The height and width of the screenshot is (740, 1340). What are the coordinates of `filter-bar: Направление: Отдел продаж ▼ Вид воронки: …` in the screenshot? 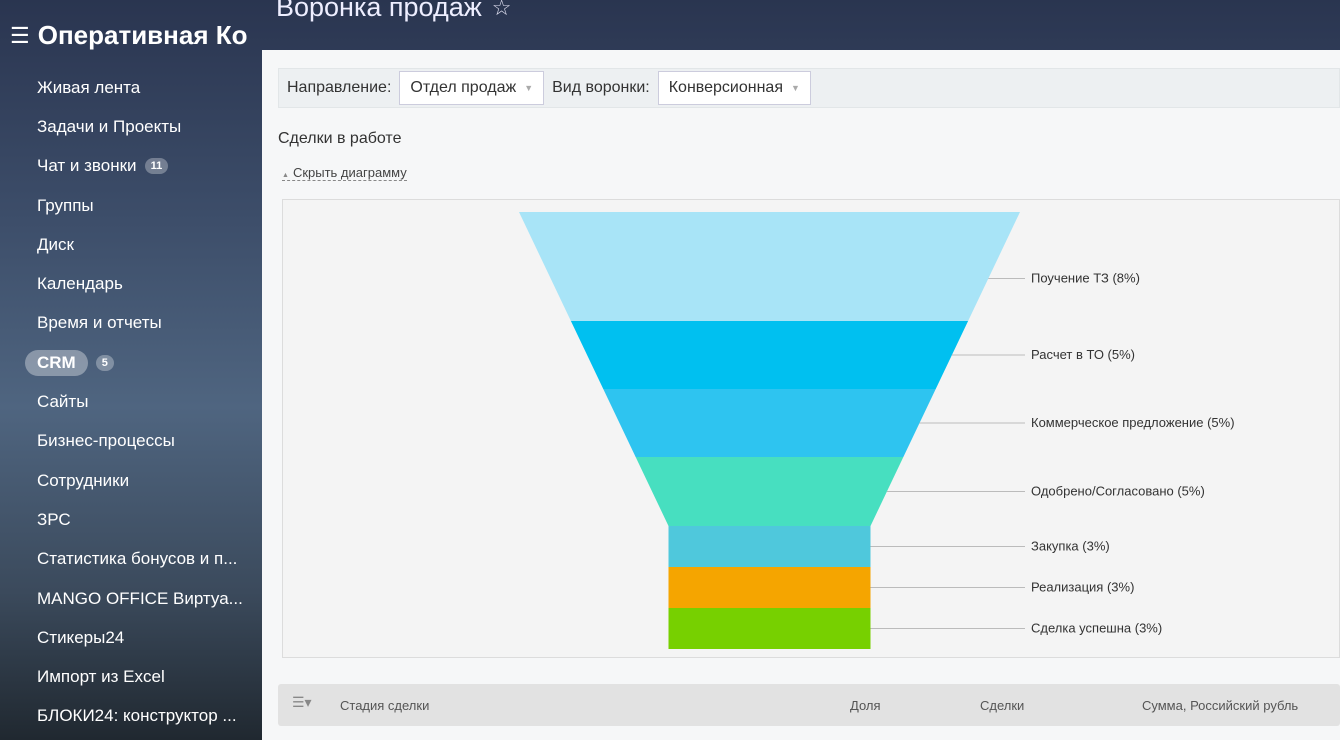 It's located at (809, 88).